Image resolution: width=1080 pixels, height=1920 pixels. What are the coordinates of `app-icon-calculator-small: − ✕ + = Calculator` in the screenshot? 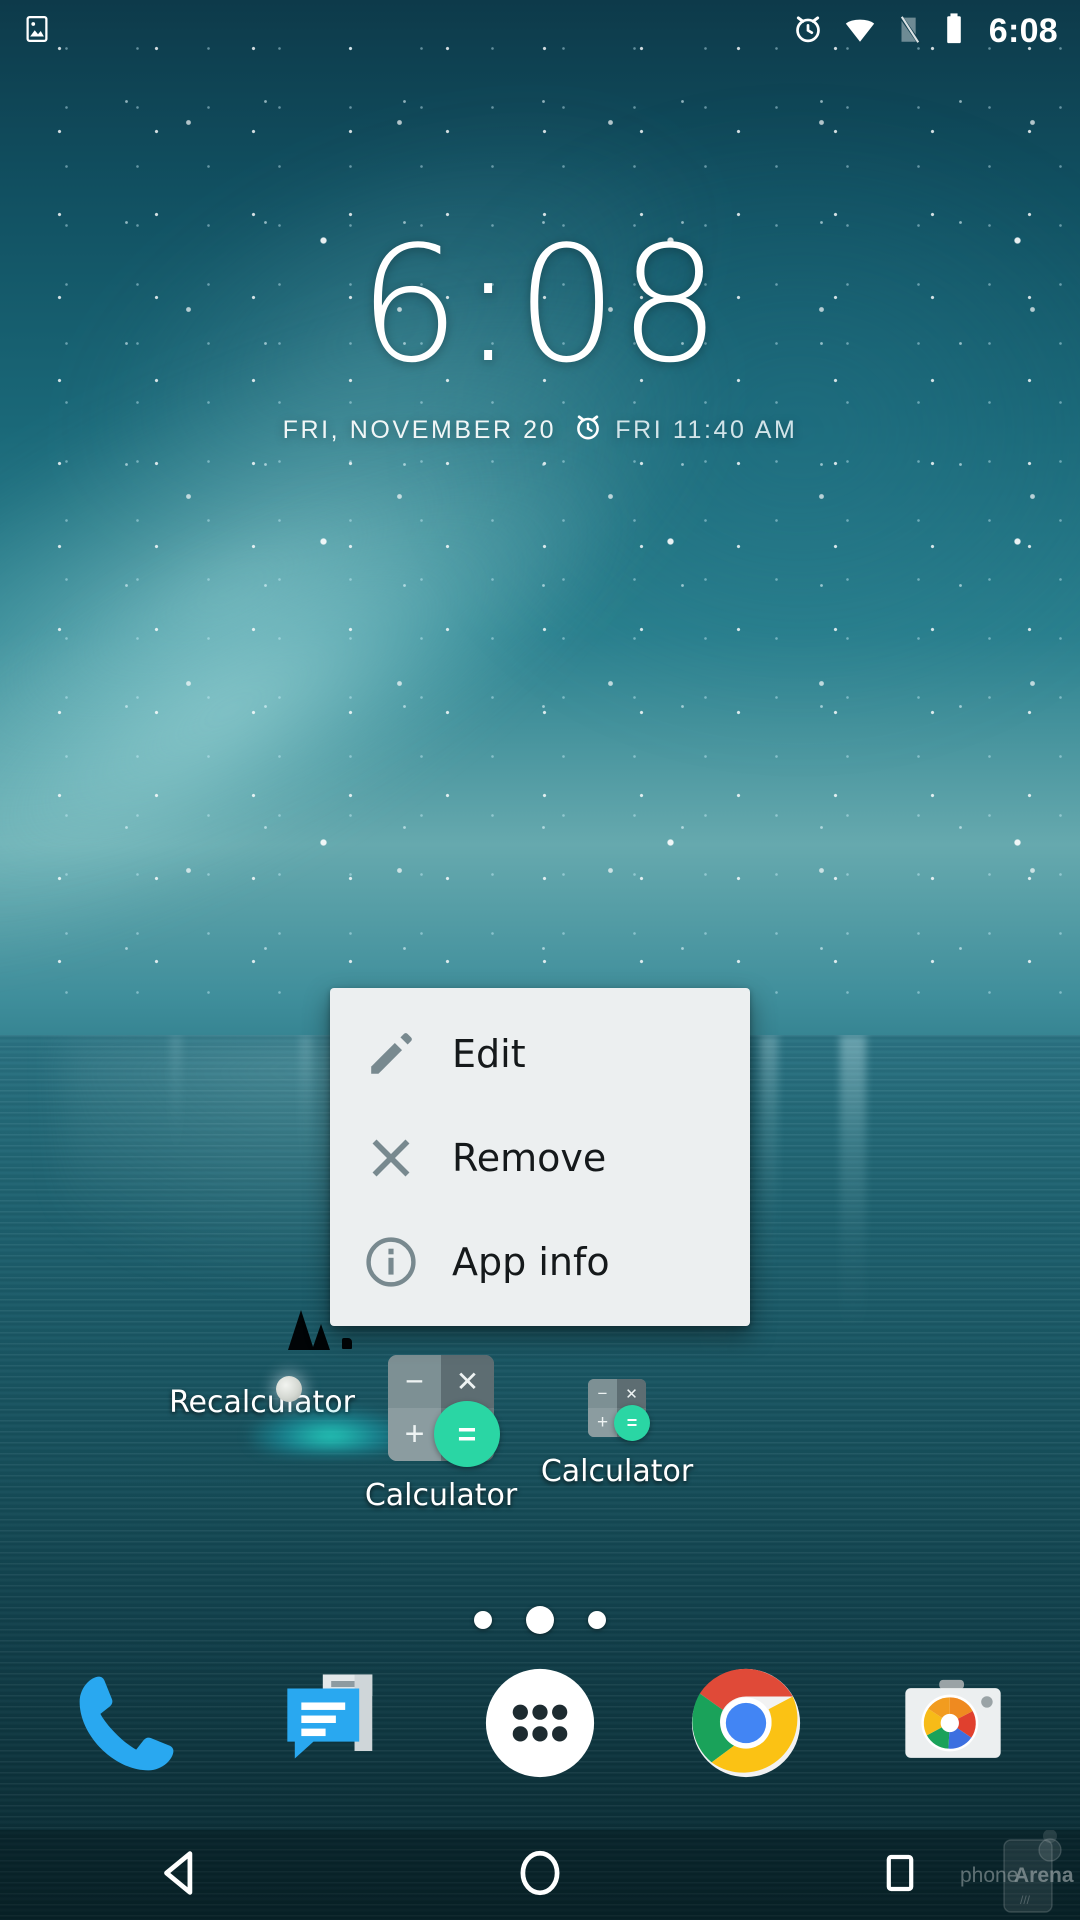 It's located at (617, 1422).